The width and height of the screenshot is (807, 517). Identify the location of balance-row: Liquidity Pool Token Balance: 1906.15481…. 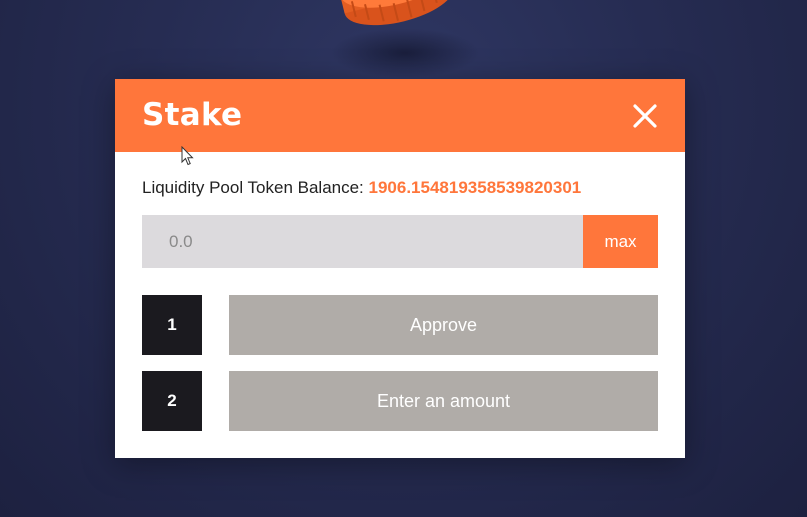
(361, 188).